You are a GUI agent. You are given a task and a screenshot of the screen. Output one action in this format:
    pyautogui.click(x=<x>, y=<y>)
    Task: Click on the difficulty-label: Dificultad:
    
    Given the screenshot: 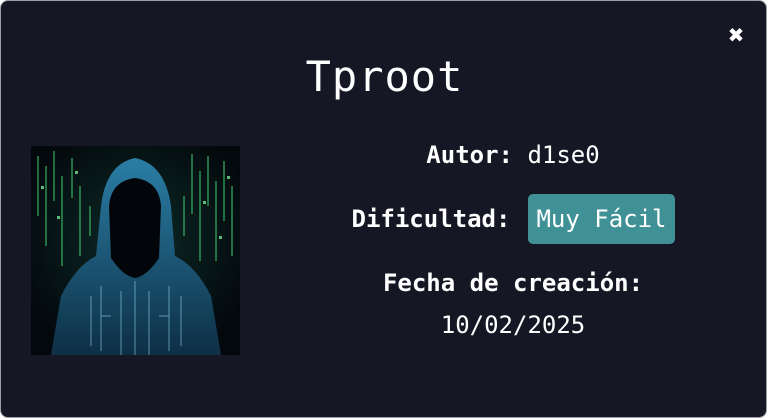 What is the action you would take?
    pyautogui.click(x=431, y=219)
    